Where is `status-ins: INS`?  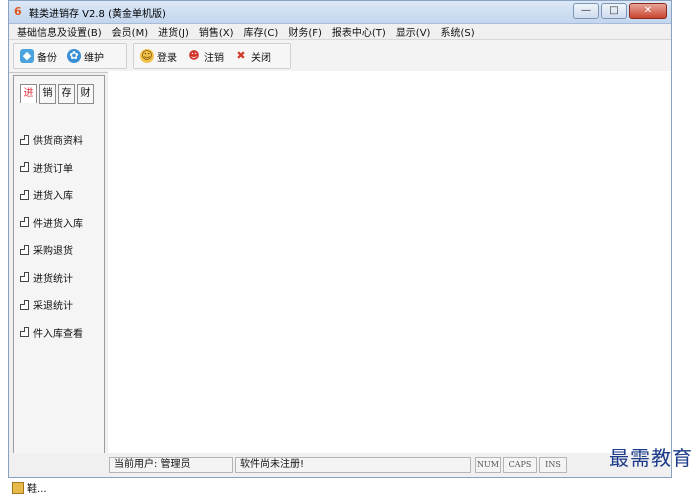
status-ins: INS is located at coordinates (553, 465).